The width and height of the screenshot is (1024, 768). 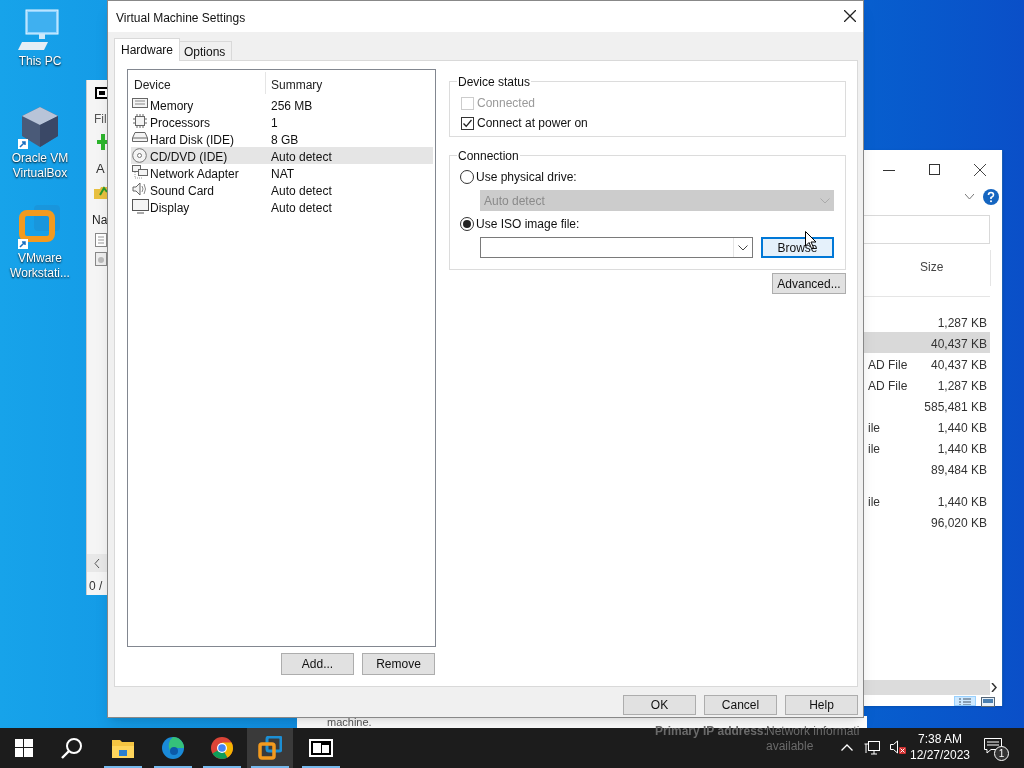 I want to click on monitor-icon, so click(x=140, y=206).